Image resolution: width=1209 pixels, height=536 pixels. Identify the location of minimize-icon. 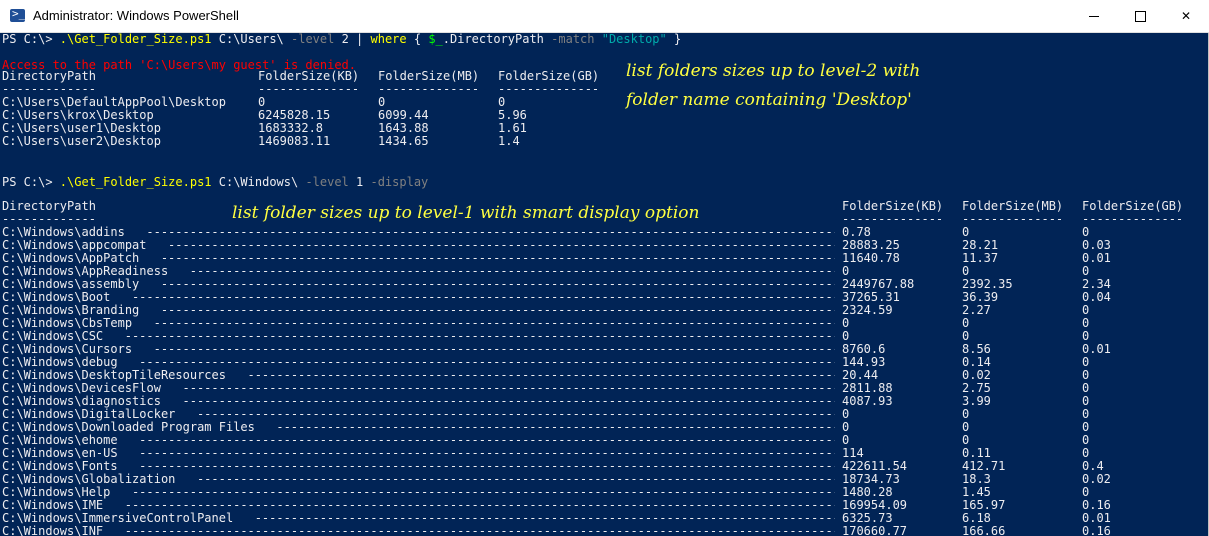
(1094, 16).